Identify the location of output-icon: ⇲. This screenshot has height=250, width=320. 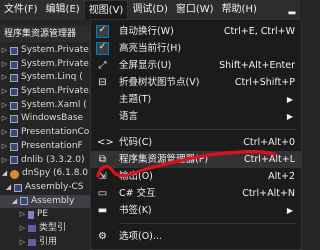
(102, 176).